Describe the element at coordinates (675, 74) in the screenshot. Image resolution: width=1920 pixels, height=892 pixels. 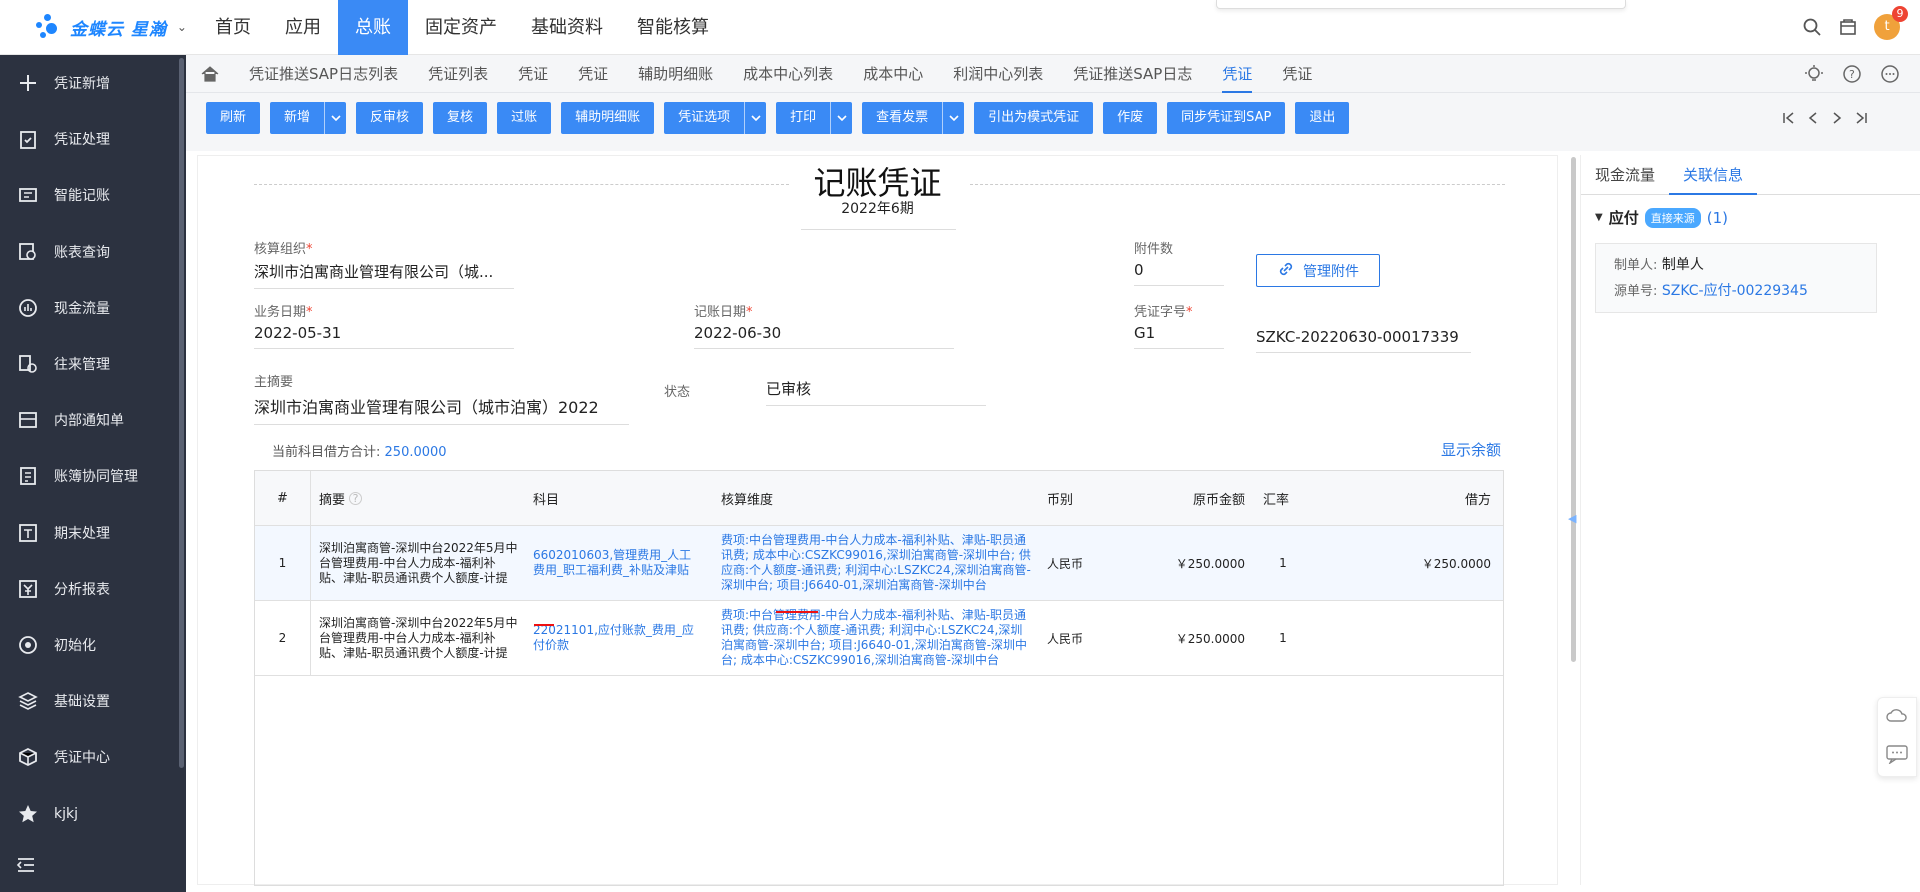
I see `tab-item: 辅助明细账` at that location.